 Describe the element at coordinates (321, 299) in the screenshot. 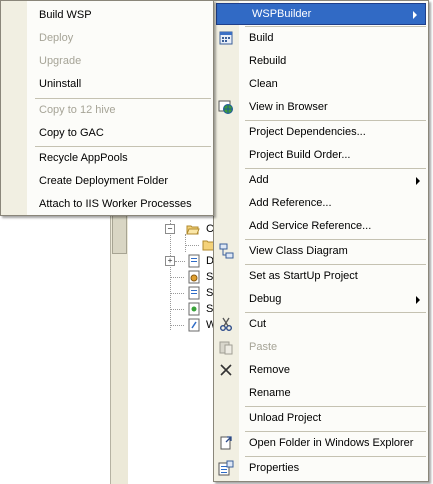

I see `menu-item-debug: Debug` at that location.